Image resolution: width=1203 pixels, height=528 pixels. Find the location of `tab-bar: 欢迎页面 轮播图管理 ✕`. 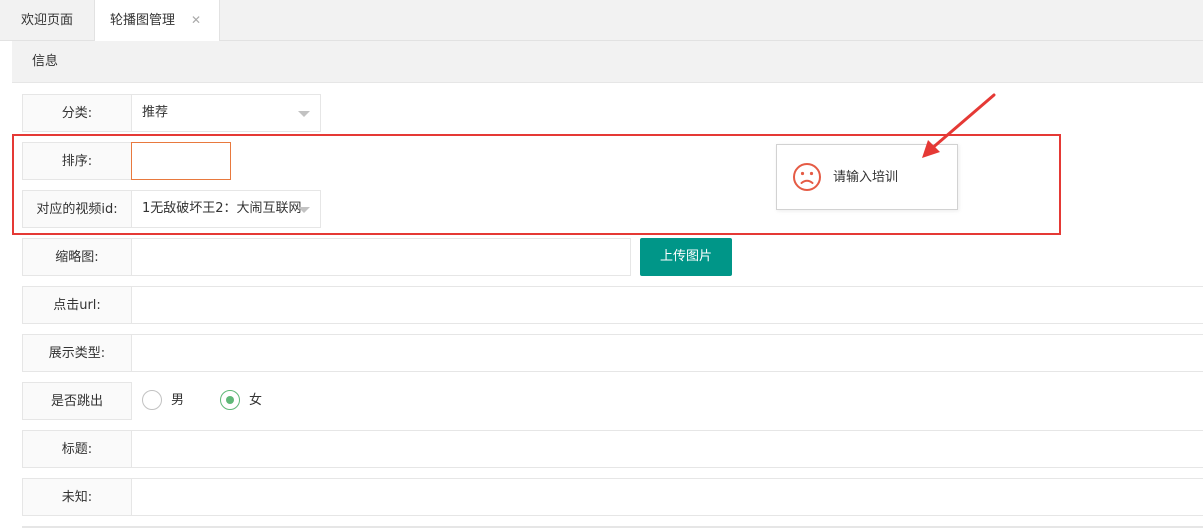

tab-bar: 欢迎页面 轮播图管理 ✕ is located at coordinates (601, 21).